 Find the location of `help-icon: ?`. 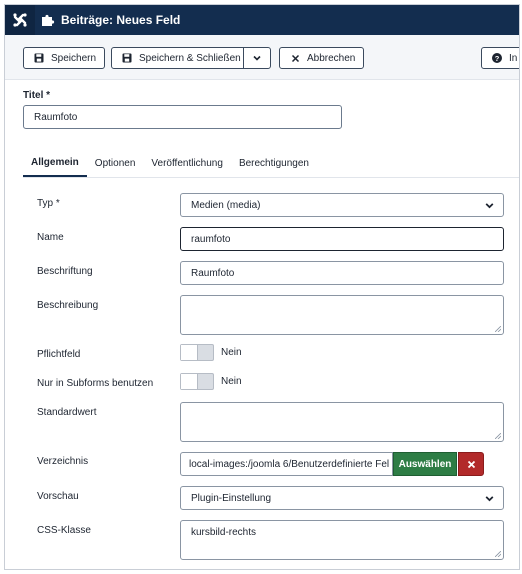

help-icon: ? is located at coordinates (497, 58).